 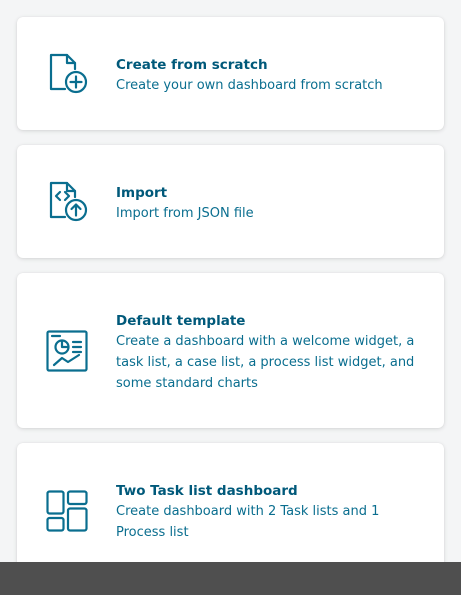 I want to click on layout-grid-icon, so click(x=67, y=511).